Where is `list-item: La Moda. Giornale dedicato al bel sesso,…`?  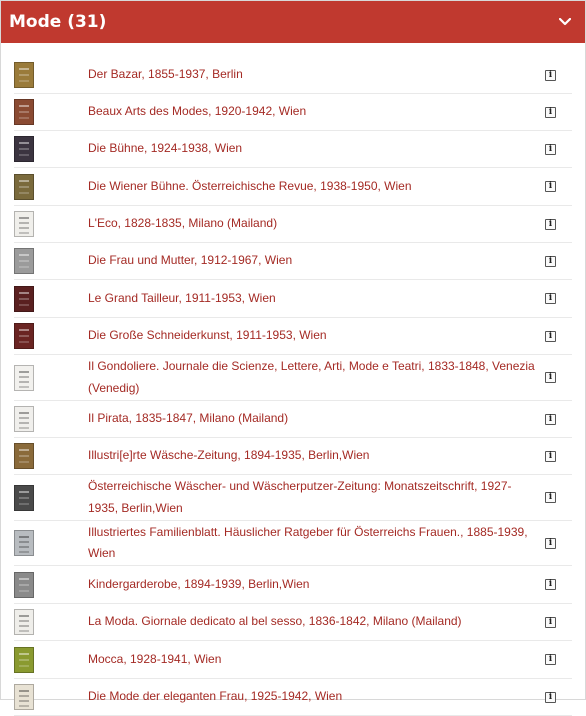
list-item: La Moda. Giornale dedicato al bel sesso,… is located at coordinates (293, 622).